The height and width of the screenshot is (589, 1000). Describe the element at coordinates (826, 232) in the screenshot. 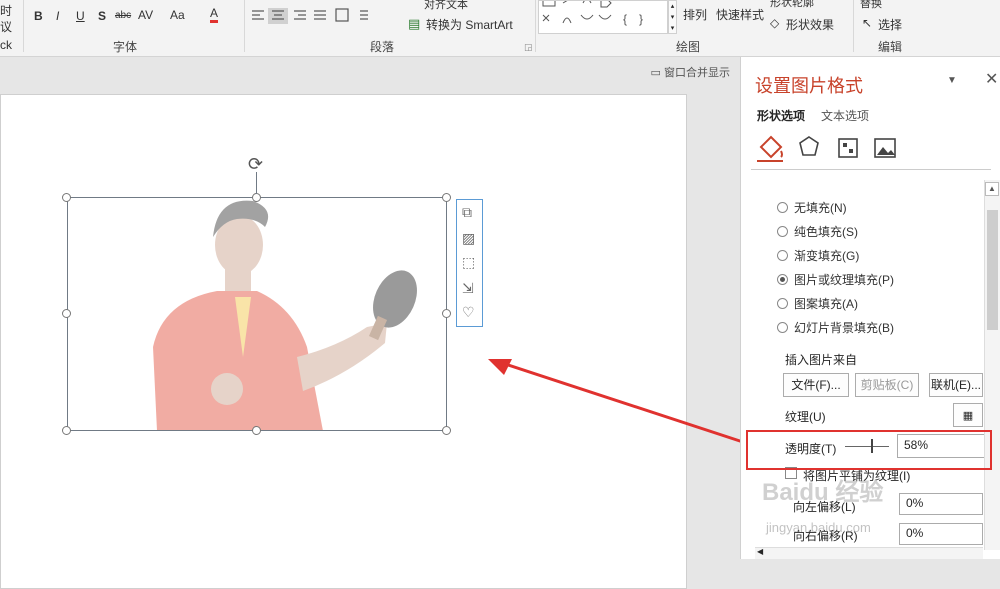

I see `fill-solid-label: 纯色填充(S)` at that location.